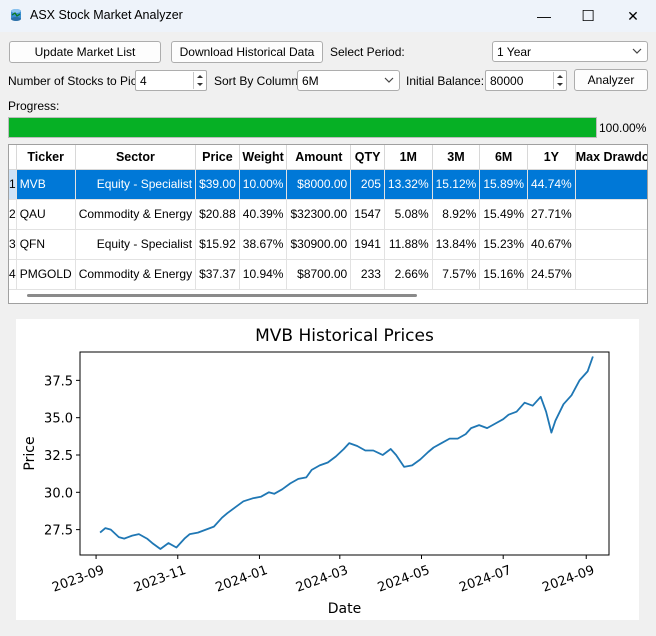  I want to click on column-header: Ticker, so click(46, 157).